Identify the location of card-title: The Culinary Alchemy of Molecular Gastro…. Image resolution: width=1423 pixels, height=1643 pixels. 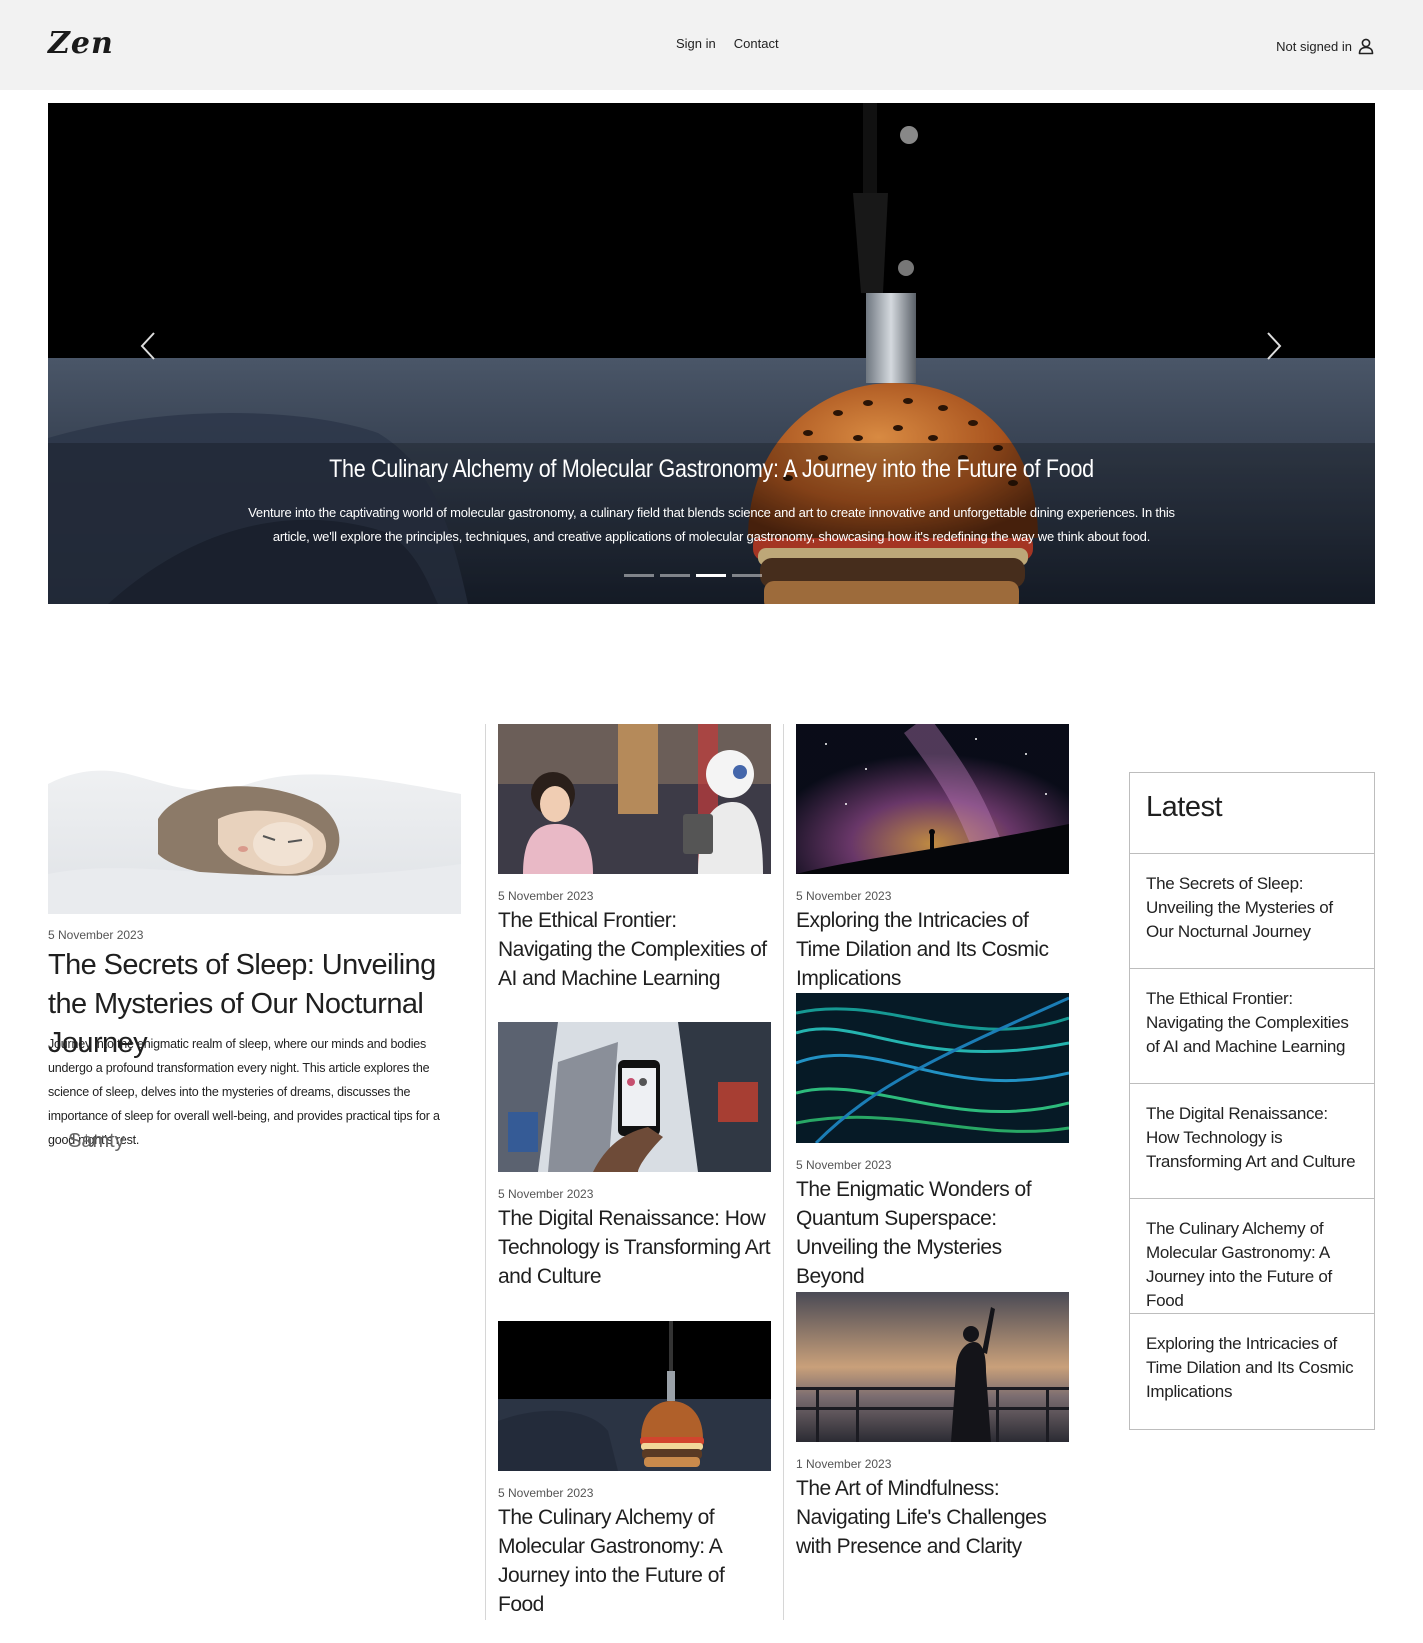
(634, 1561).